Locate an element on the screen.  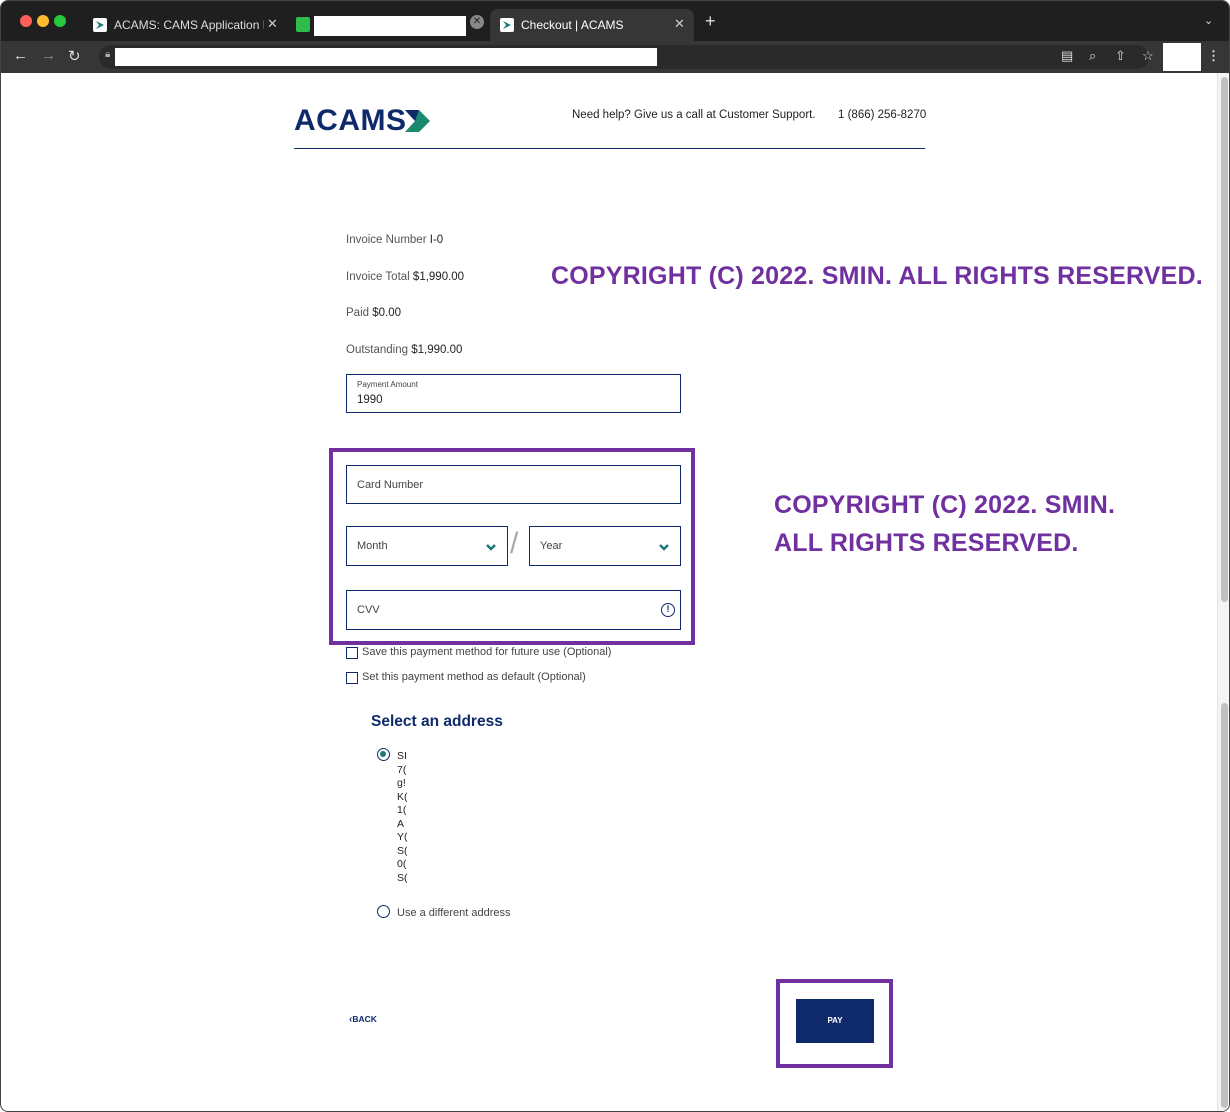
invoice-total: Invoice Total $1,990.00 is located at coordinates (405, 277).